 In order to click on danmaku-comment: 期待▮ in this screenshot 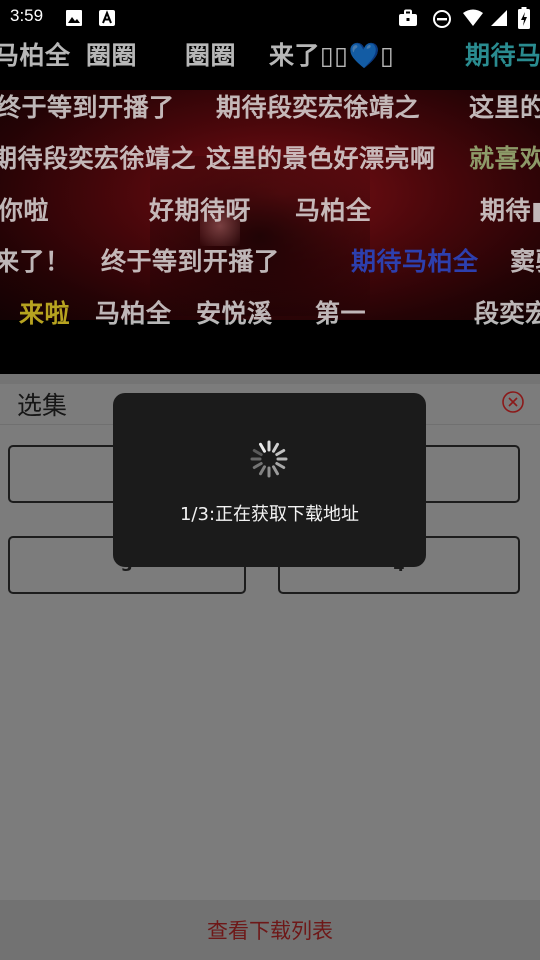, I will do `click(510, 210)`.